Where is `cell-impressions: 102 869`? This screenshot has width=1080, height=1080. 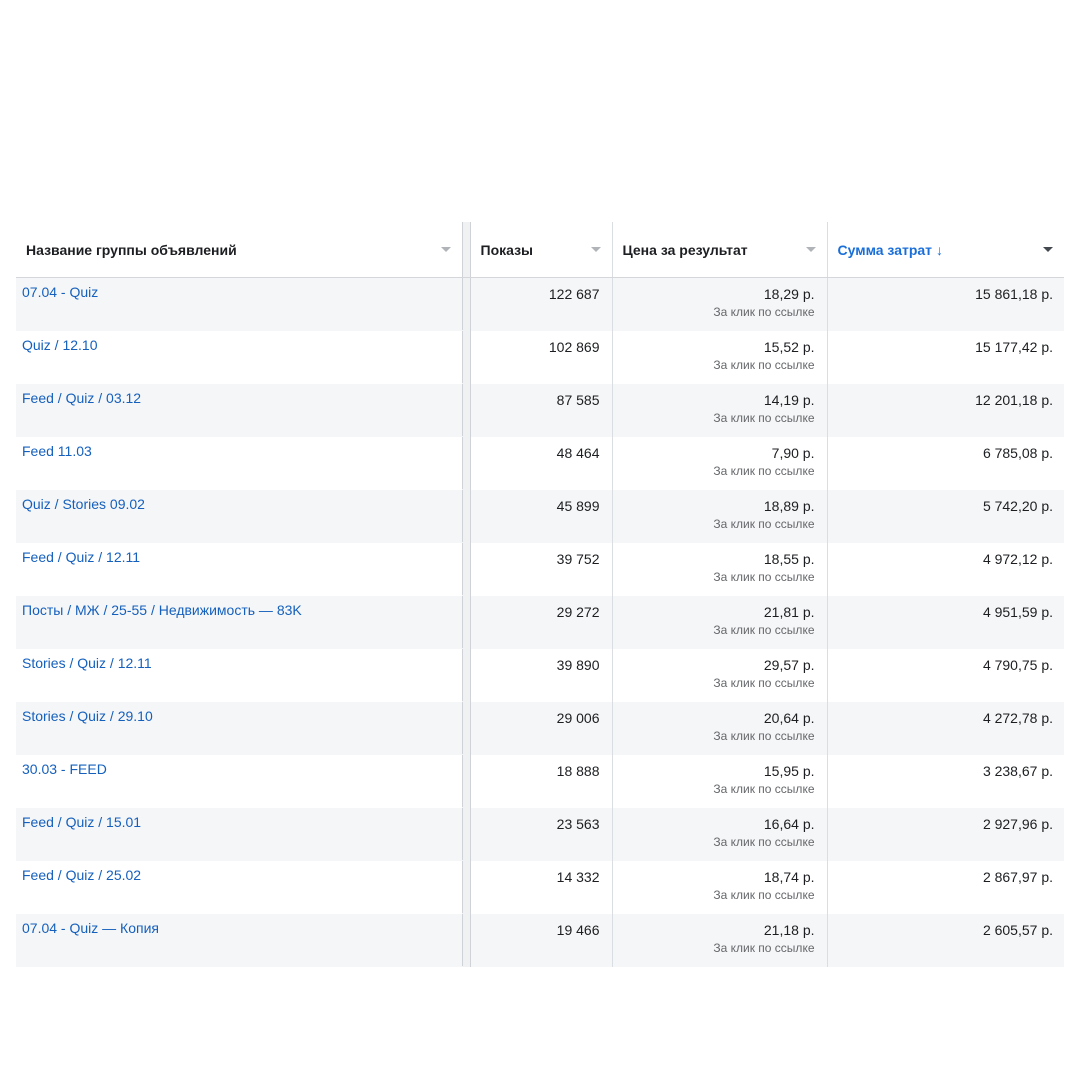 cell-impressions: 102 869 is located at coordinates (541, 357).